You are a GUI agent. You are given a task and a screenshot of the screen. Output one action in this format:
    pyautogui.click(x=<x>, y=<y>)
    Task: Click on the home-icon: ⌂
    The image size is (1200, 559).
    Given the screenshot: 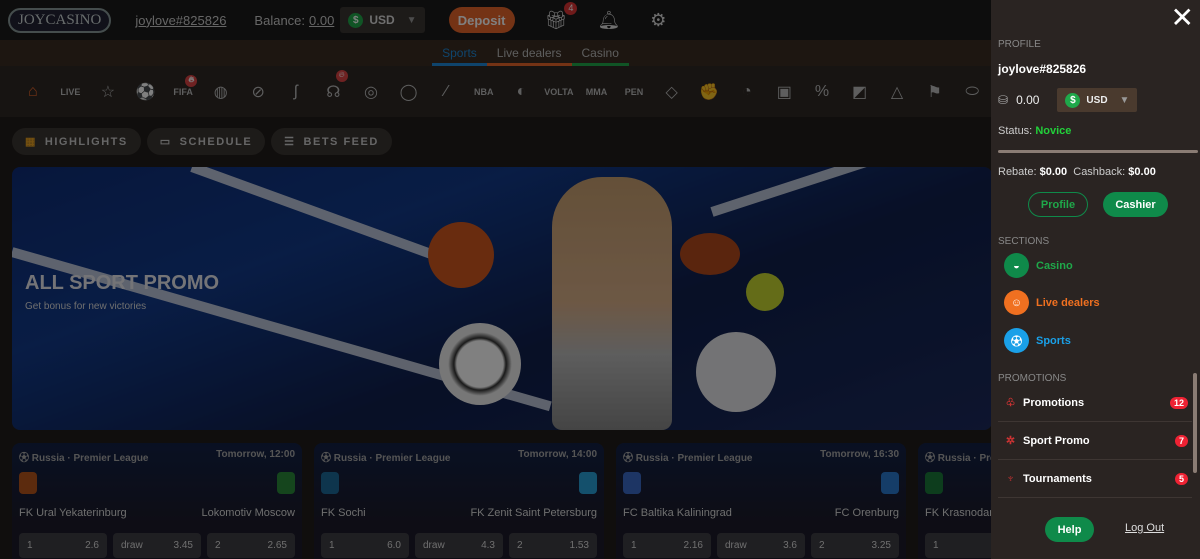 What is the action you would take?
    pyautogui.click(x=33, y=92)
    